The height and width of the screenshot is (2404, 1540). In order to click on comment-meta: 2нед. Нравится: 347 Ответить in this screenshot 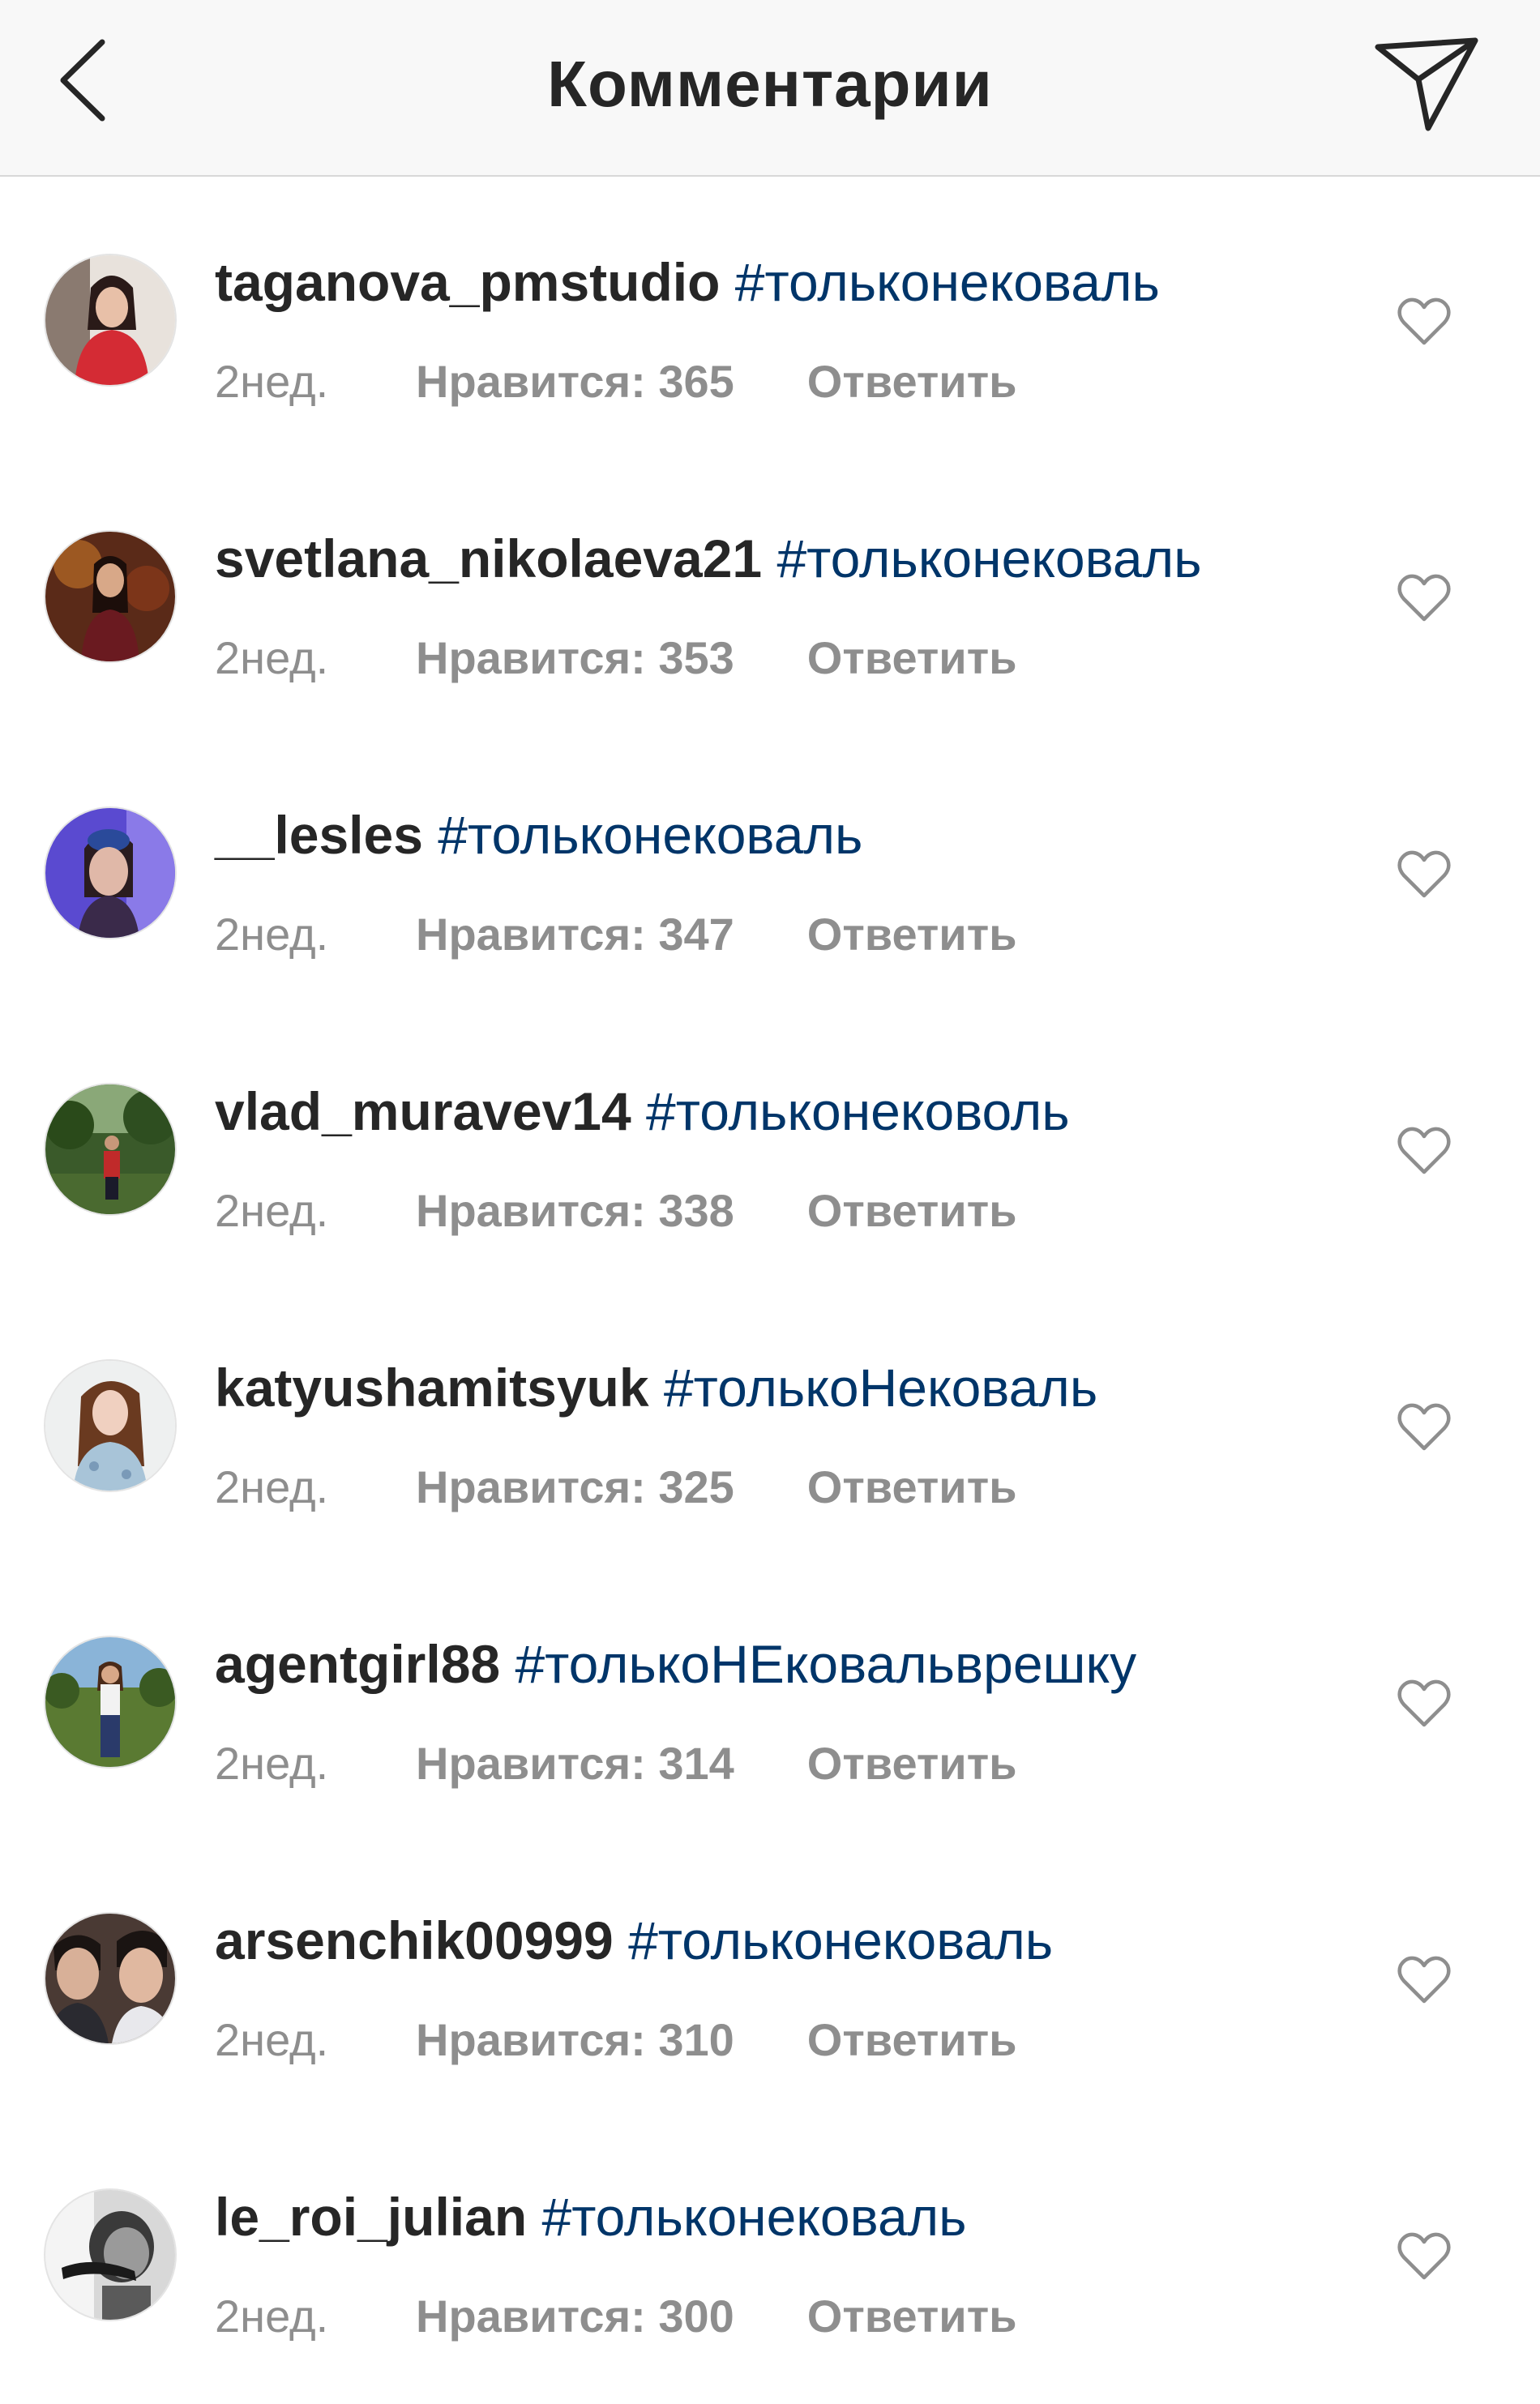, I will do `click(616, 934)`.